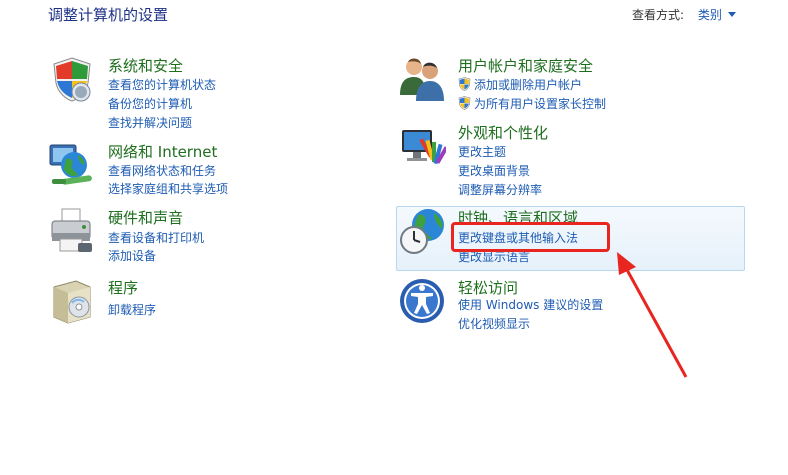 The width and height of the screenshot is (788, 475). What do you see at coordinates (500, 189) in the screenshot?
I see `link-adjust-resolution: 调整屏幕分辨率` at bounding box center [500, 189].